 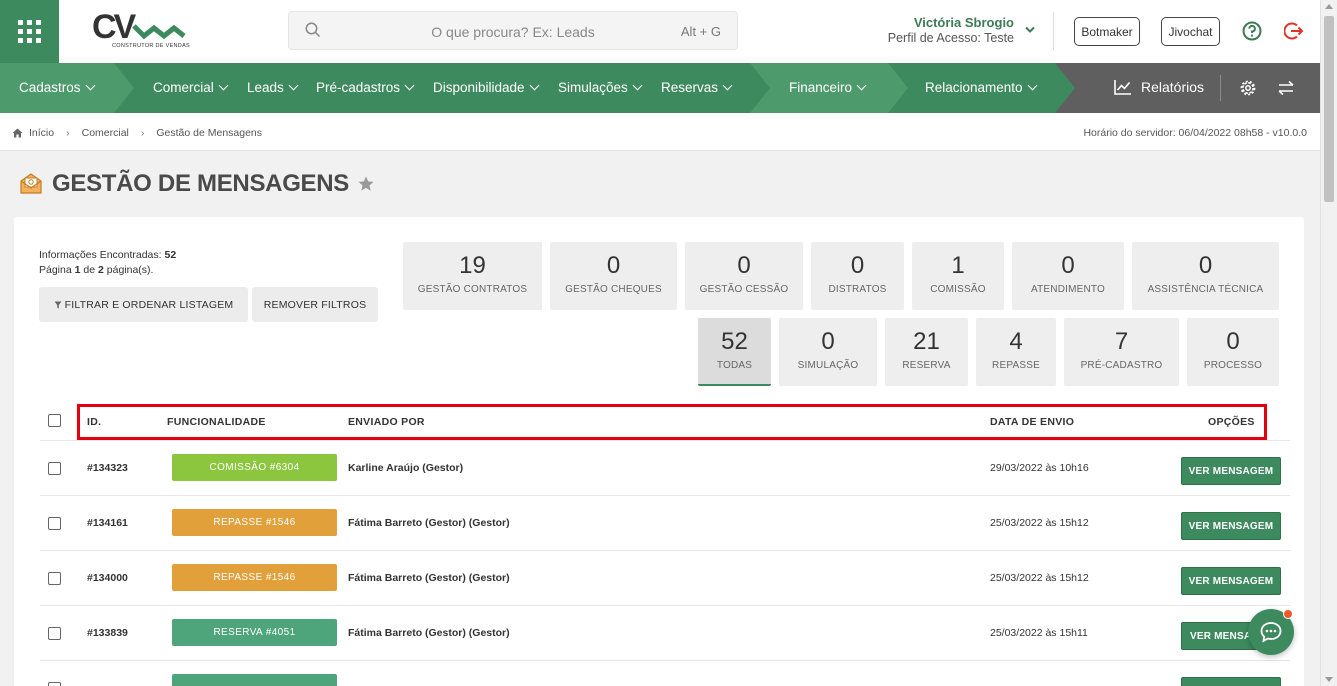 What do you see at coordinates (55, 270) in the screenshot?
I see `page-prefix: Página` at bounding box center [55, 270].